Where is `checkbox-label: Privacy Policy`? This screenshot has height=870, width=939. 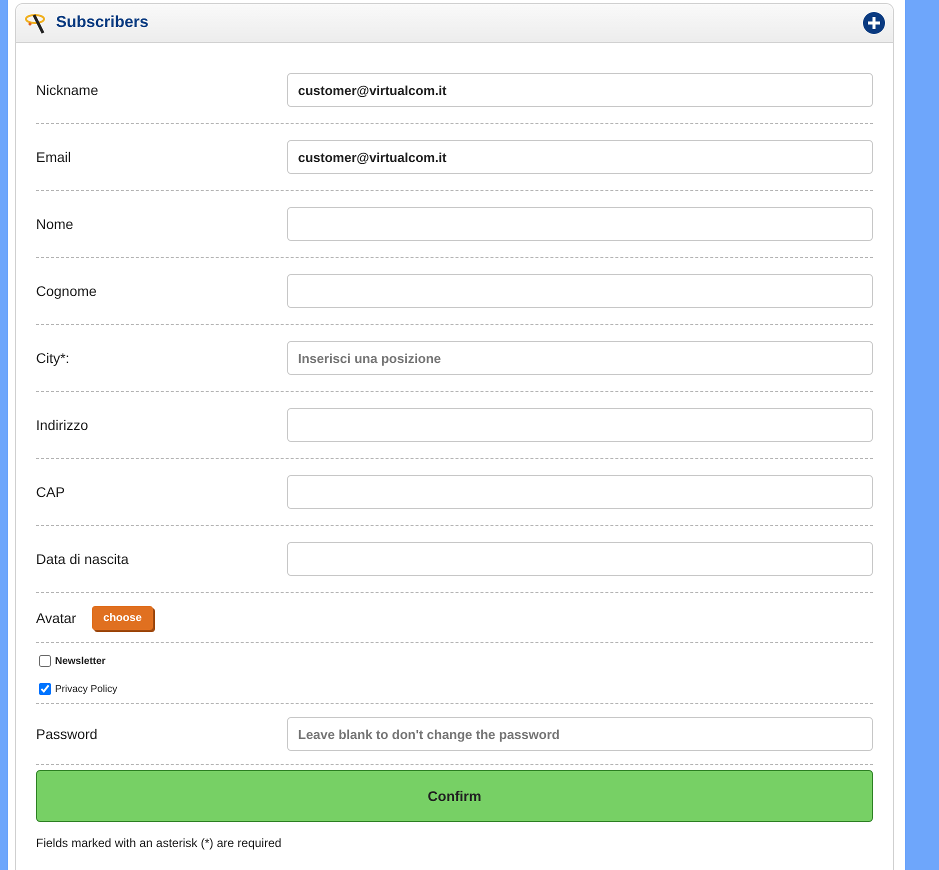
checkbox-label: Privacy Policy is located at coordinates (86, 689).